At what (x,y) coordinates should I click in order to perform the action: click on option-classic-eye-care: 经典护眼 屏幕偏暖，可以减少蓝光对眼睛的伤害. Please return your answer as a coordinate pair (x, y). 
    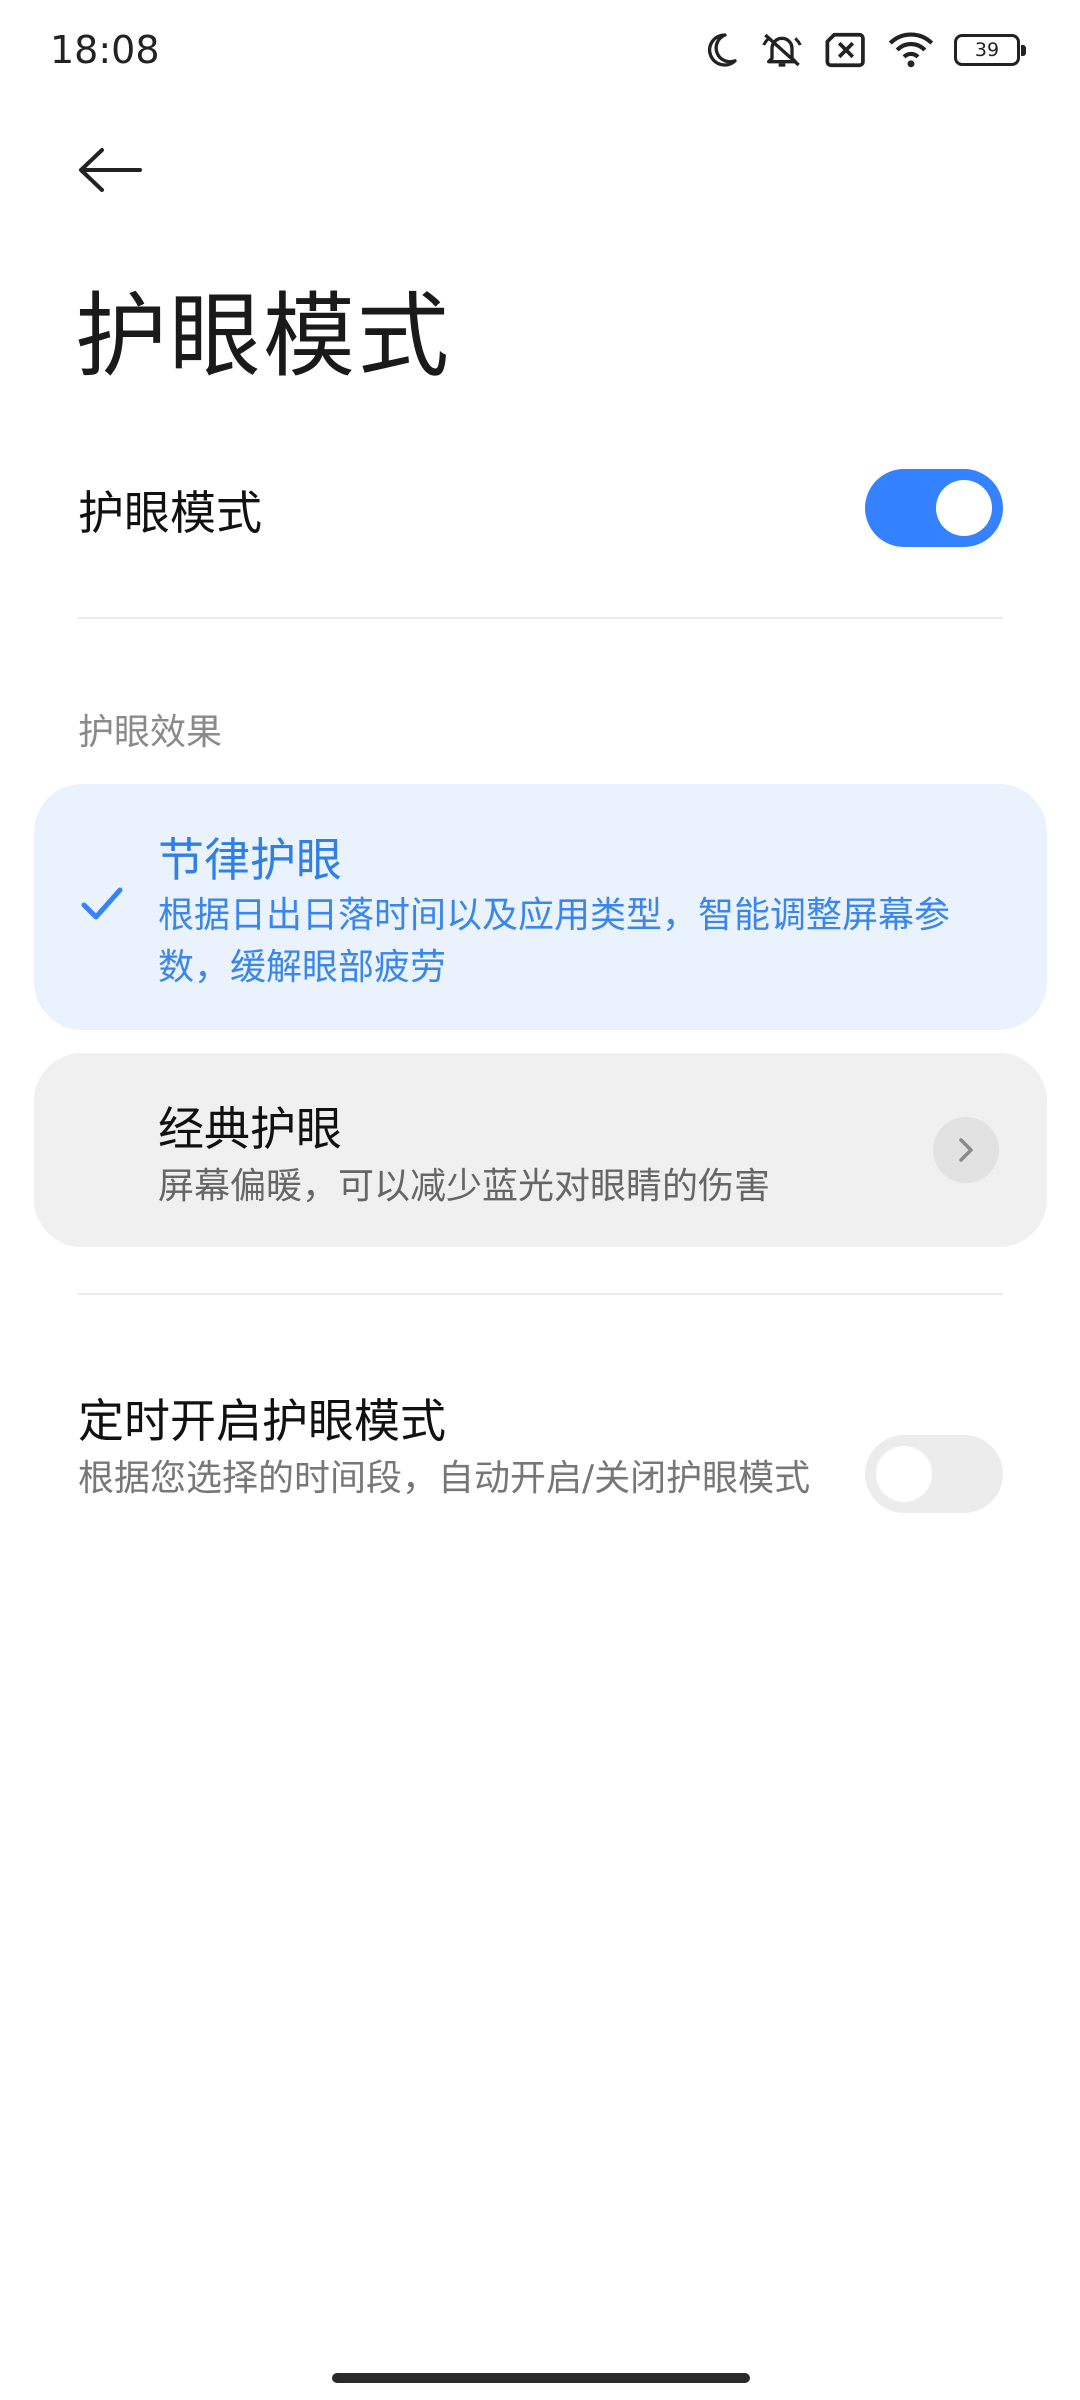
    Looking at the image, I should click on (540, 1150).